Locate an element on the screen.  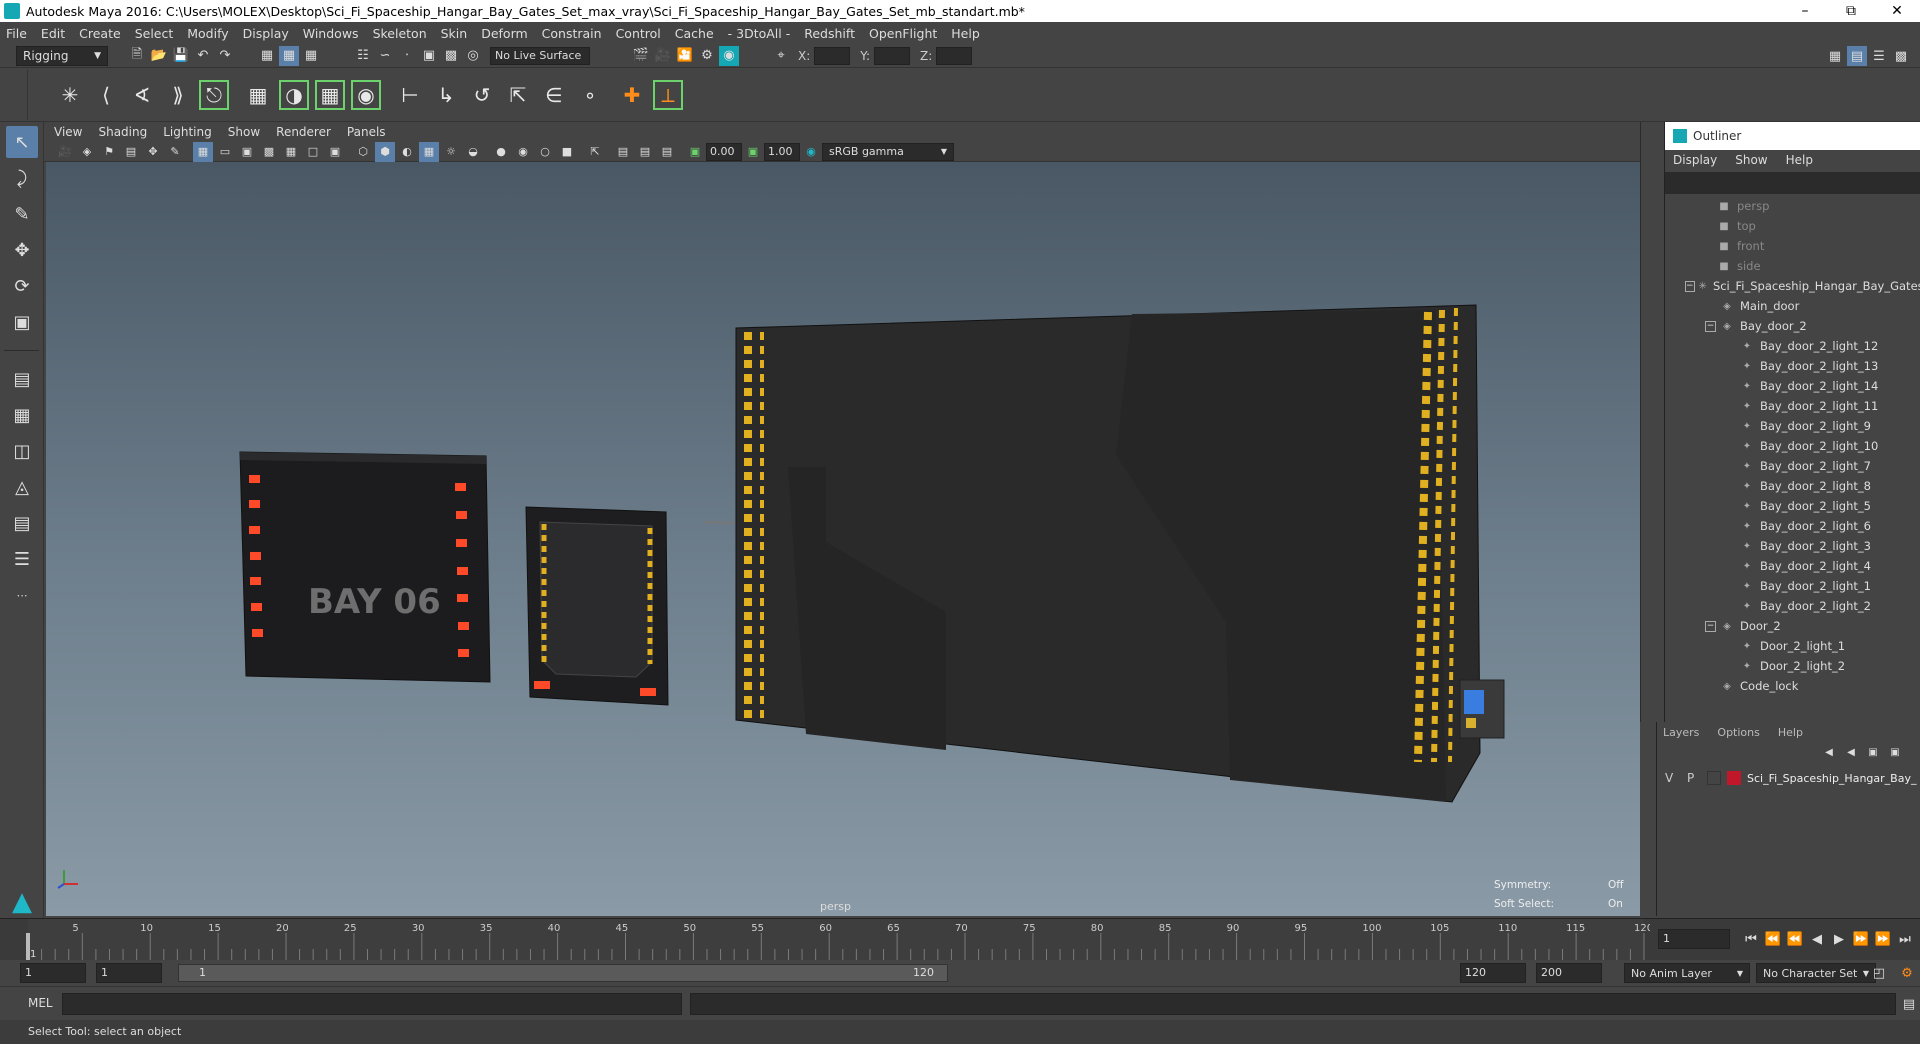
layer-color-swatch is located at coordinates (1734, 778).